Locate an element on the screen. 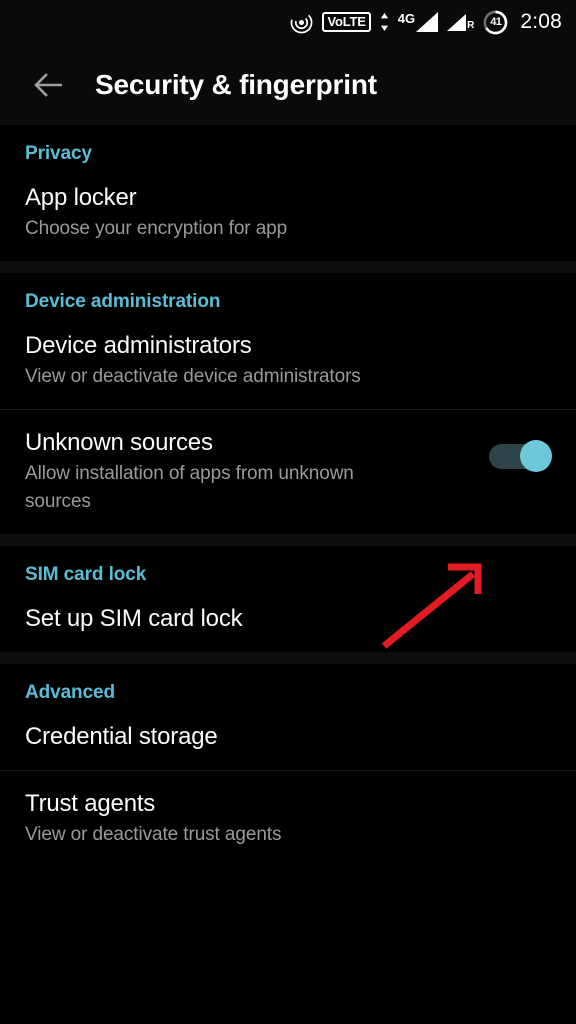 The width and height of the screenshot is (576, 1024). list-item-title: Trust agents is located at coordinates (90, 803).